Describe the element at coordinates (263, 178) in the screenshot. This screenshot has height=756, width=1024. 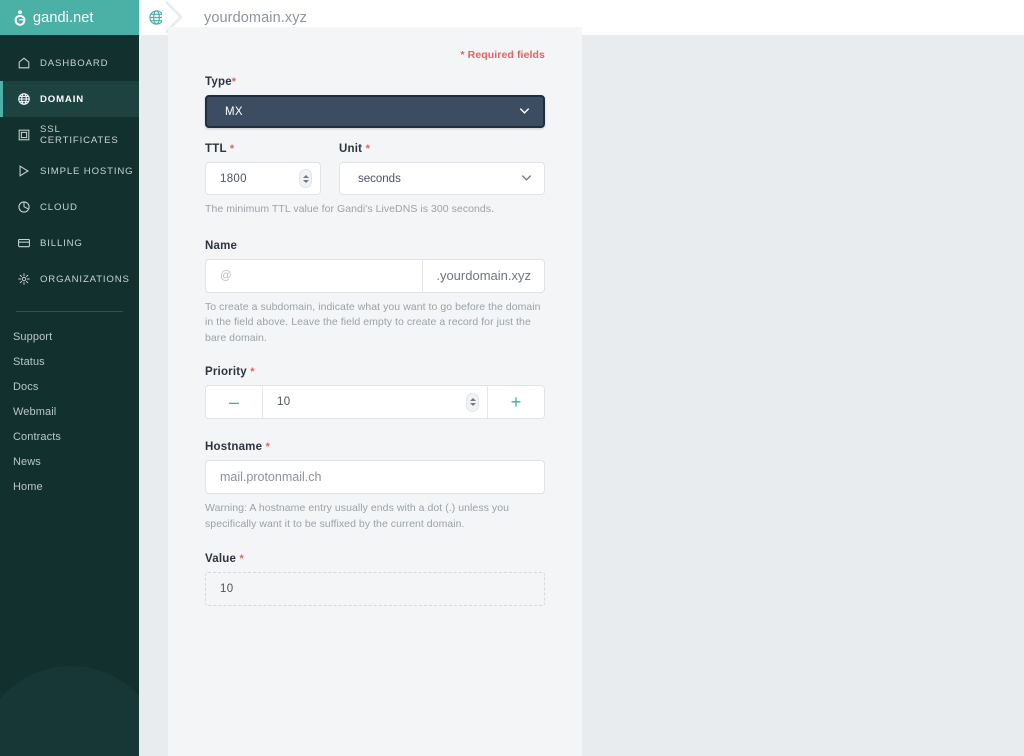
I see `ttl-input: 1800` at that location.